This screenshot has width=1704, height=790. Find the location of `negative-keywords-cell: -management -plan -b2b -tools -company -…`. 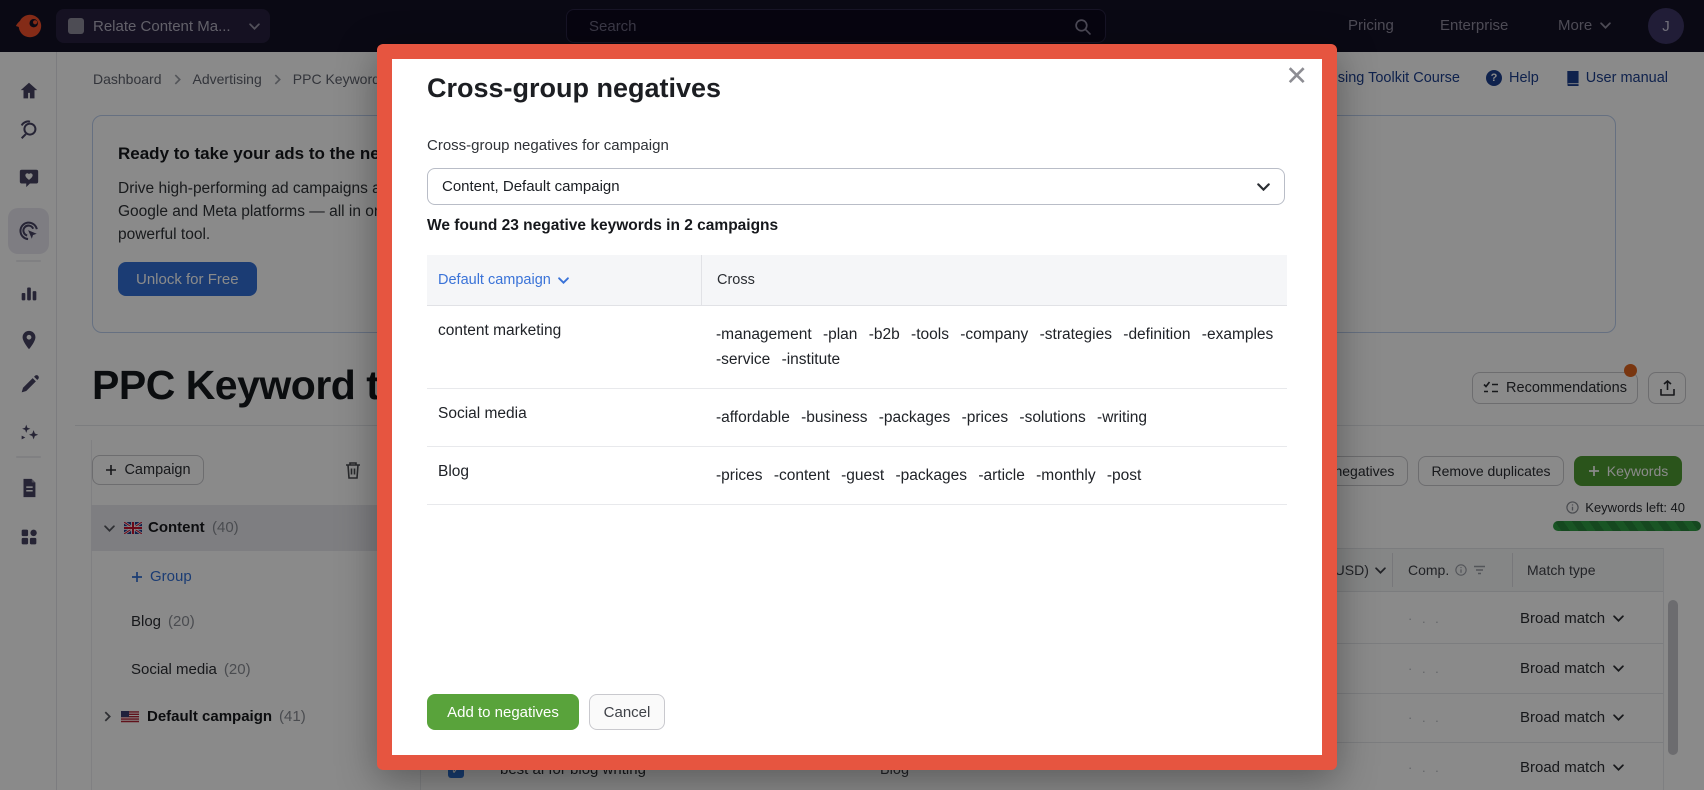

negative-keywords-cell: -management -plan -b2b -tools -company -… is located at coordinates (995, 347).